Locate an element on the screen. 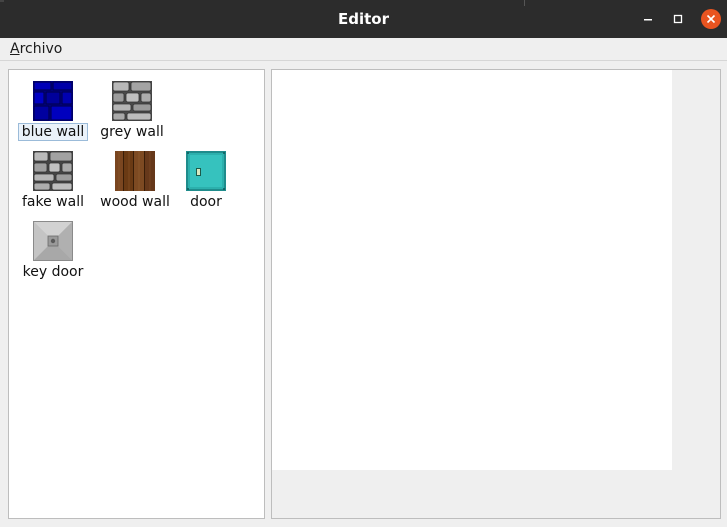 Image resolution: width=727 pixels, height=527 pixels. key-door-tile-icon is located at coordinates (53, 241).